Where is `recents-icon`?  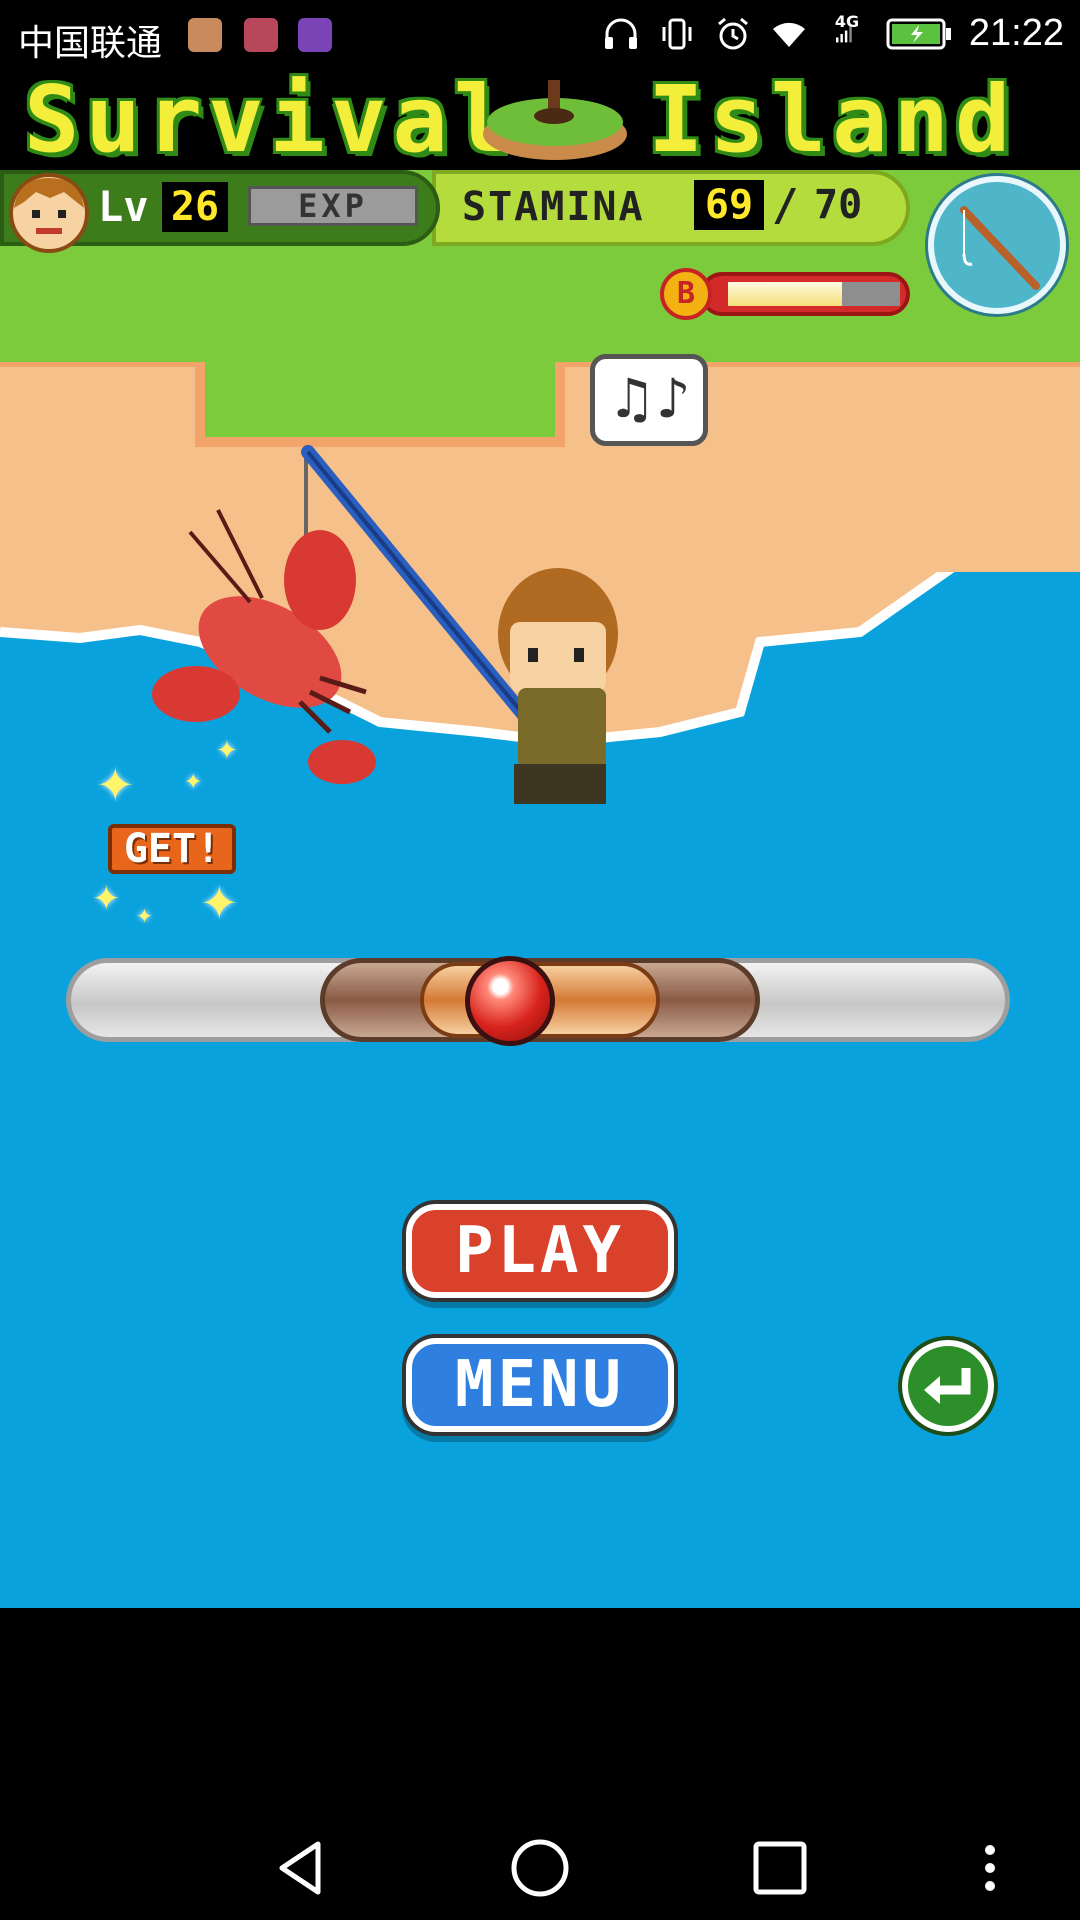
recents-icon is located at coordinates (780, 1868).